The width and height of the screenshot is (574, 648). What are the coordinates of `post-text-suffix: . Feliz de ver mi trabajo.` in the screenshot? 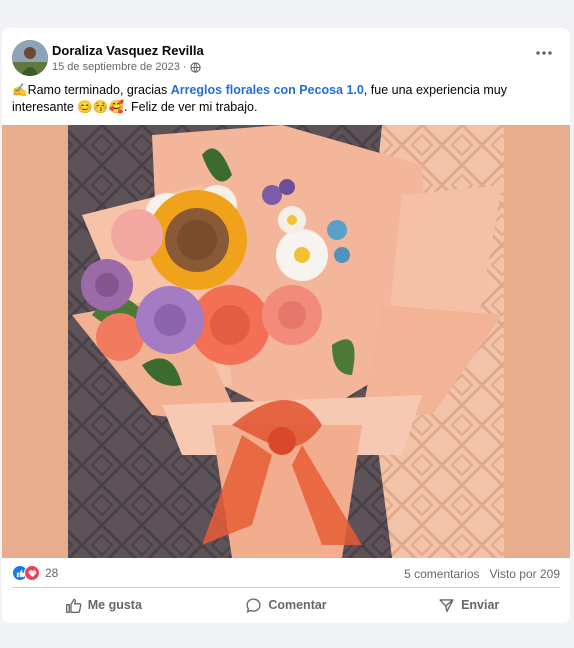 It's located at (191, 107).